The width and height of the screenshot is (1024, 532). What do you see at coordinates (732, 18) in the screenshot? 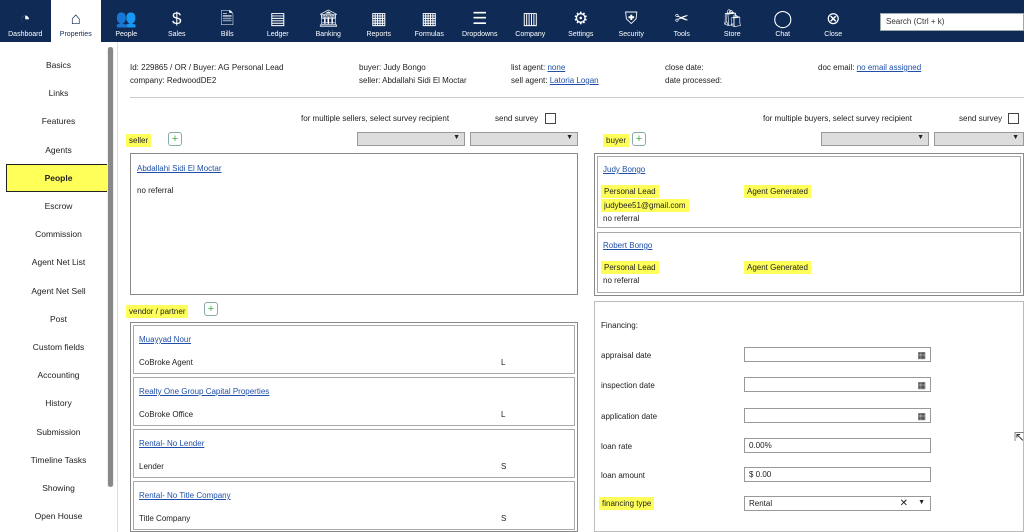
I see `bag-icon: 🛍` at bounding box center [732, 18].